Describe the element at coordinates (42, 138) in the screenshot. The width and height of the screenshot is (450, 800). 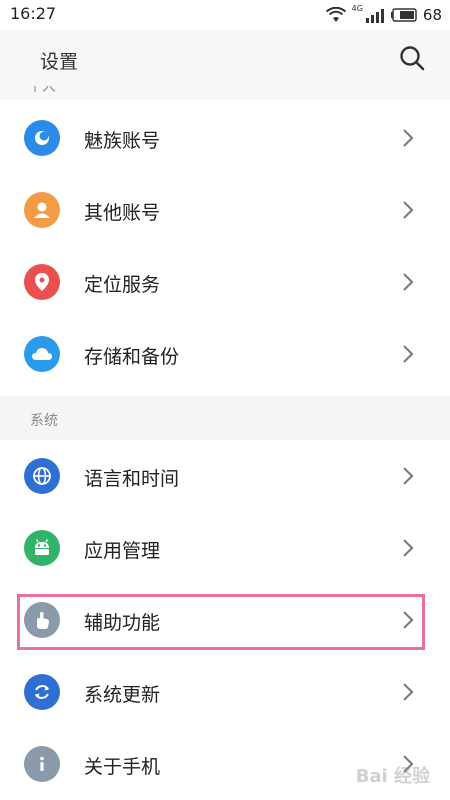
I see `flyme-account-icon` at that location.